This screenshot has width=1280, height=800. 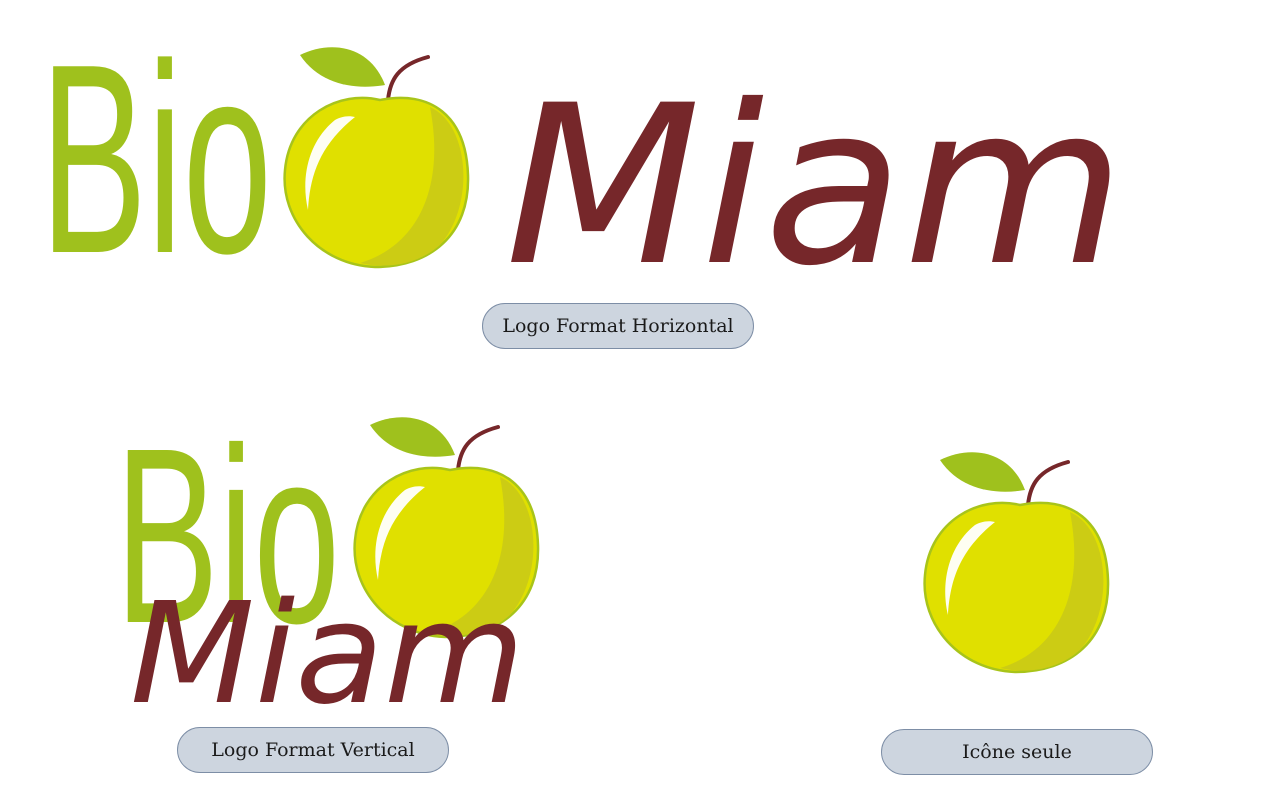 I want to click on caption-icon: Icône seule, so click(x=1017, y=752).